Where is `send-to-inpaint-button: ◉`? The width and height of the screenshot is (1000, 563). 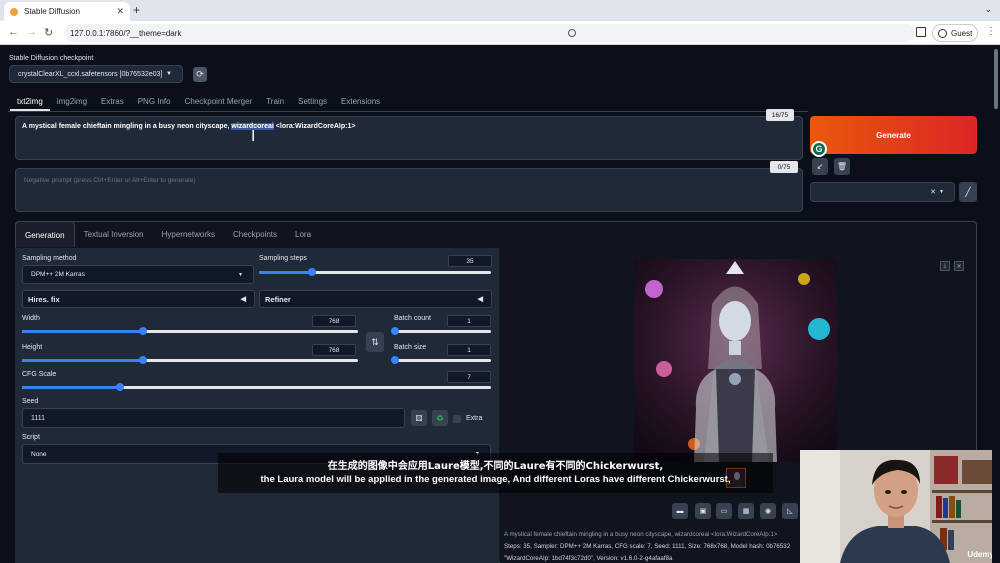 send-to-inpaint-button: ◉ is located at coordinates (768, 511).